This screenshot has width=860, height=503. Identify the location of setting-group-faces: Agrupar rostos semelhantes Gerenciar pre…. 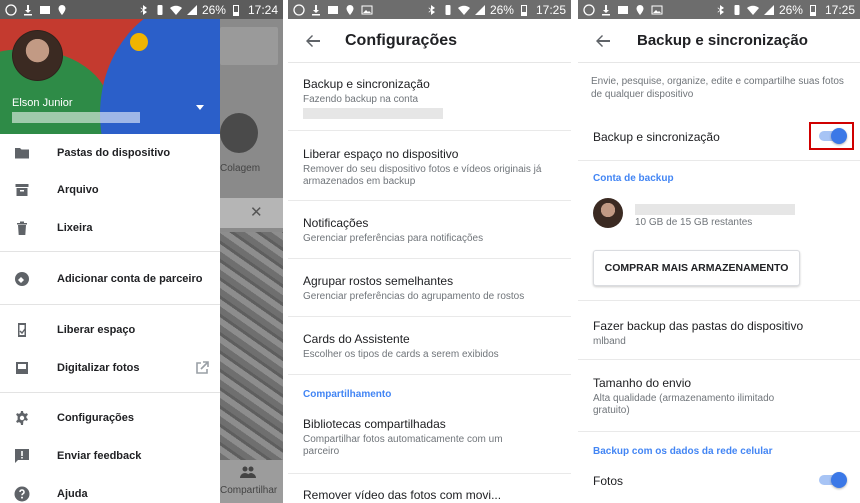
(429, 288).